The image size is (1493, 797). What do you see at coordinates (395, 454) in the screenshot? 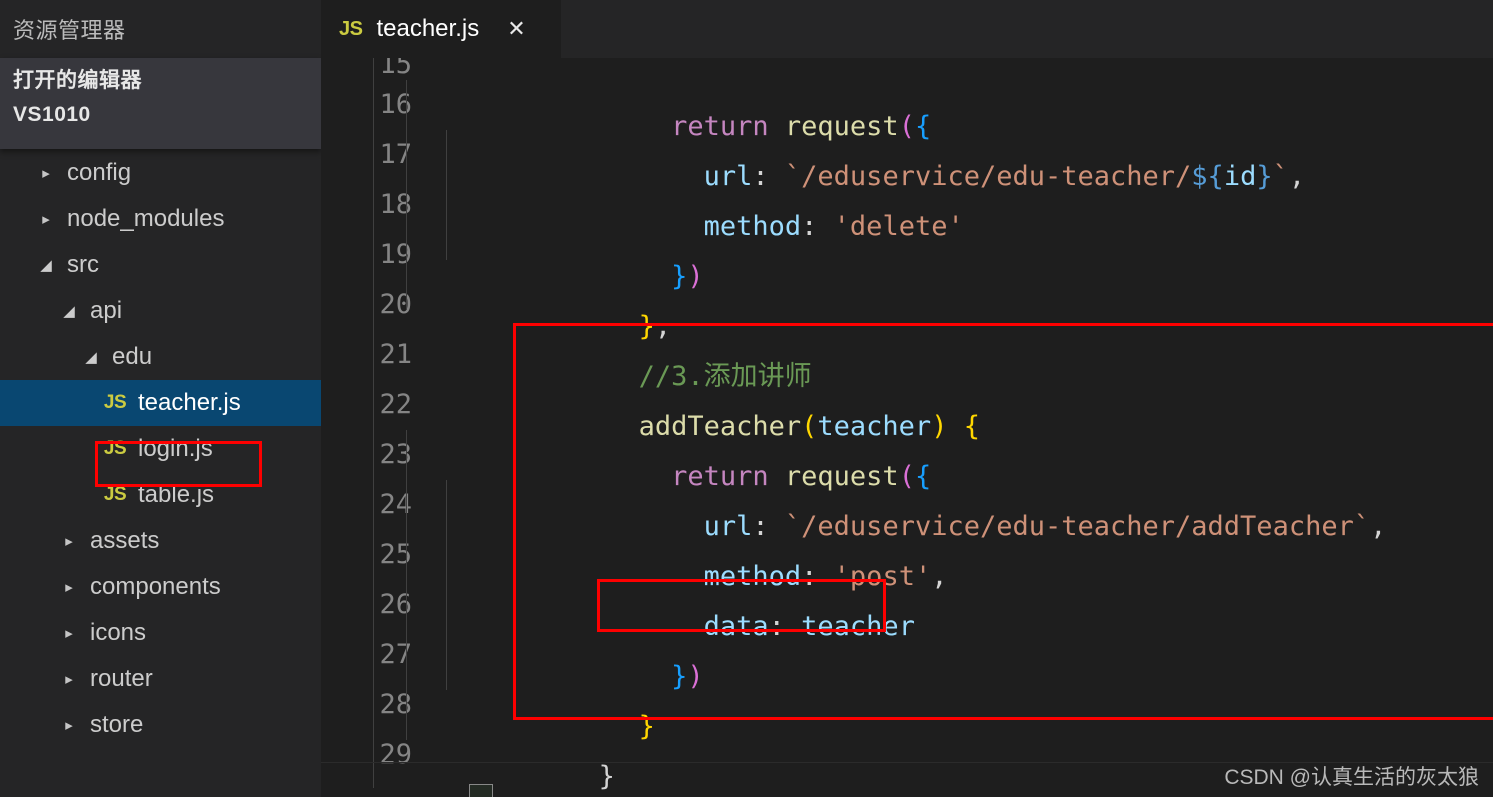
I see `line-number: 23` at bounding box center [395, 454].